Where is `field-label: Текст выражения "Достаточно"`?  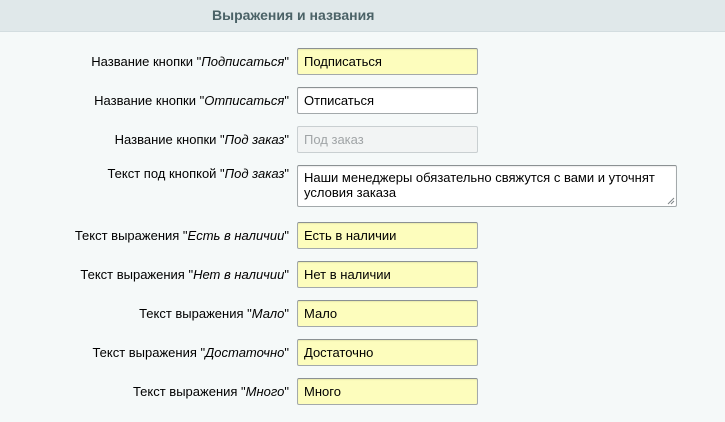 field-label: Текст выражения "Достаточно" is located at coordinates (190, 352).